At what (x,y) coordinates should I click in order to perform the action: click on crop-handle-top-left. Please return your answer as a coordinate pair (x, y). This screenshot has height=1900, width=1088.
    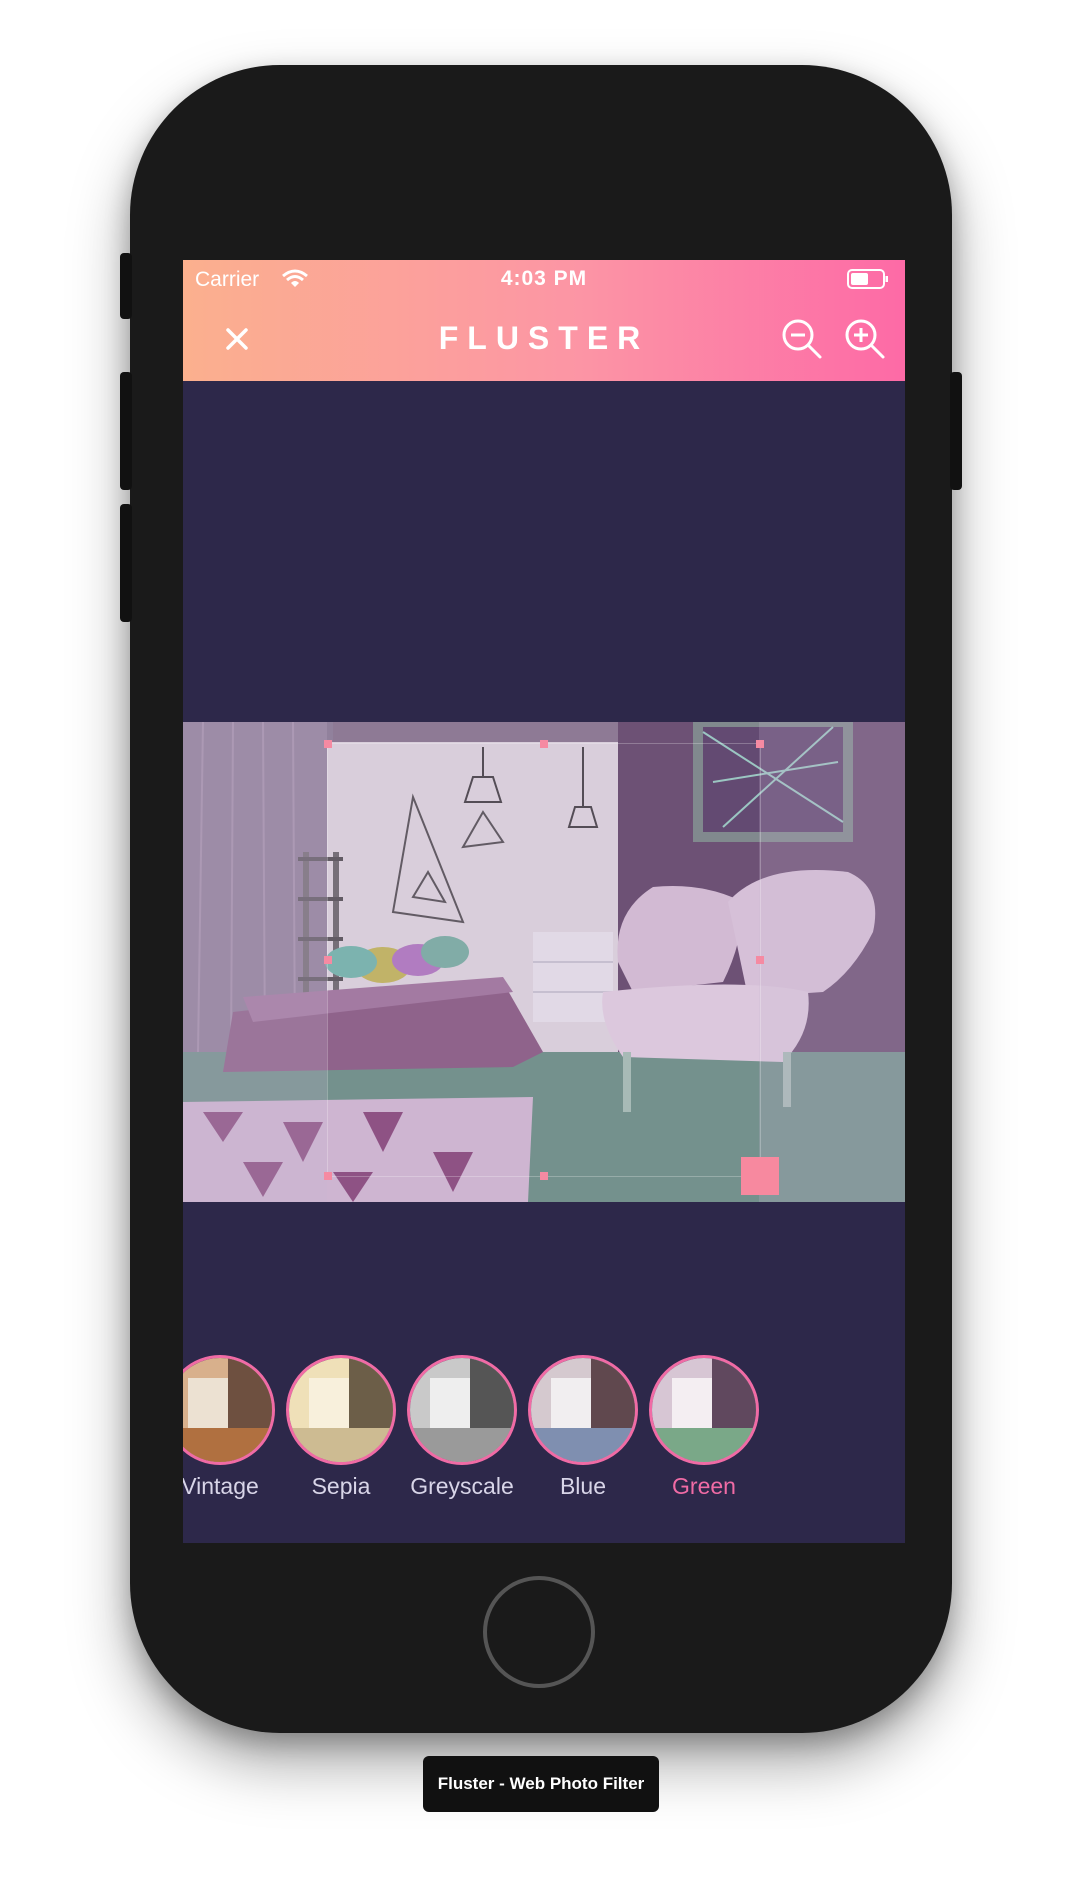
    Looking at the image, I should click on (328, 744).